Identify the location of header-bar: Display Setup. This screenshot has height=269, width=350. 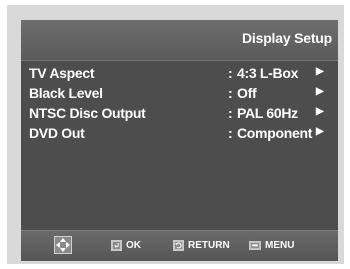
(179, 40).